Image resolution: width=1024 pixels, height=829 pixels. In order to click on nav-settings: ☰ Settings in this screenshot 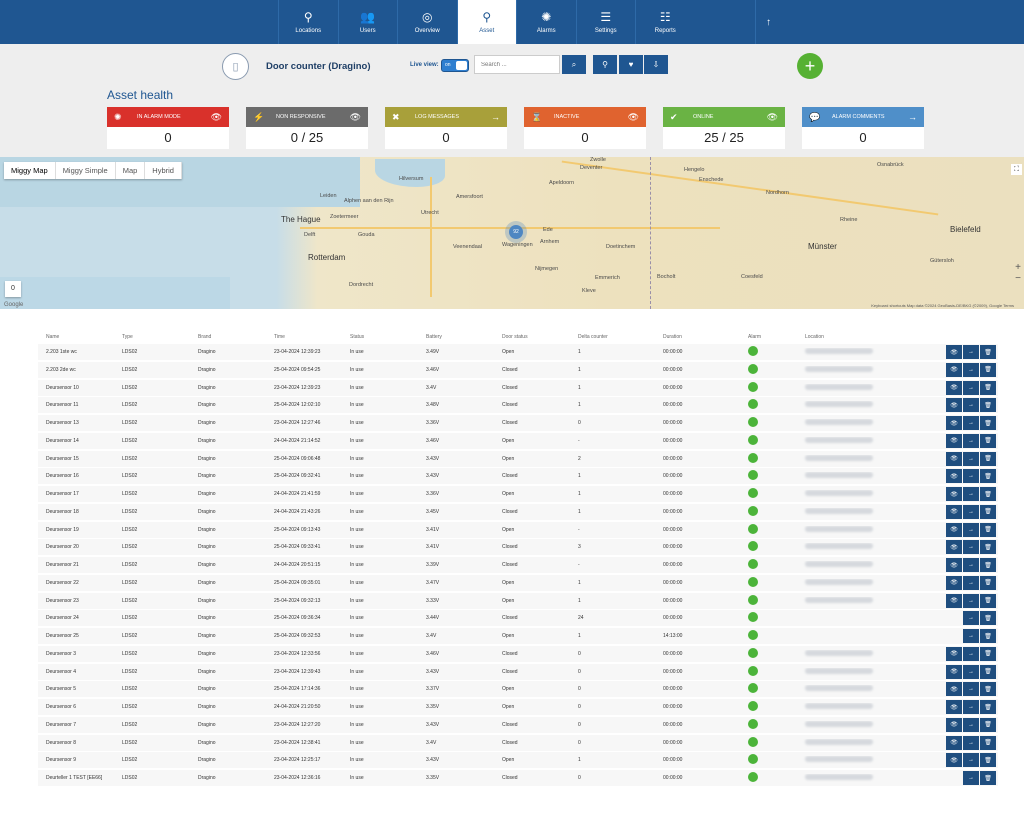, I will do `click(605, 22)`.